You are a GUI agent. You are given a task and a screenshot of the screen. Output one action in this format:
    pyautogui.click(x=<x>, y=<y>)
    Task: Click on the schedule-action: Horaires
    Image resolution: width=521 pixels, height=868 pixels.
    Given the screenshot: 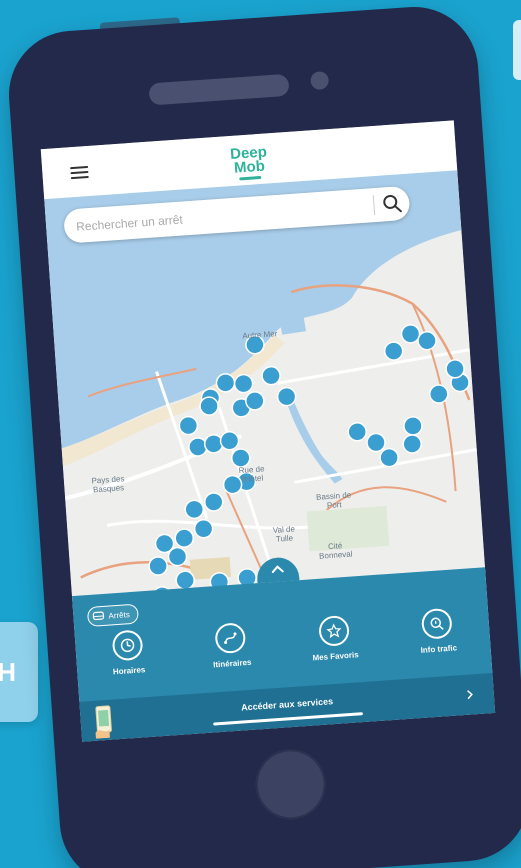 What is the action you would take?
    pyautogui.click(x=127, y=652)
    